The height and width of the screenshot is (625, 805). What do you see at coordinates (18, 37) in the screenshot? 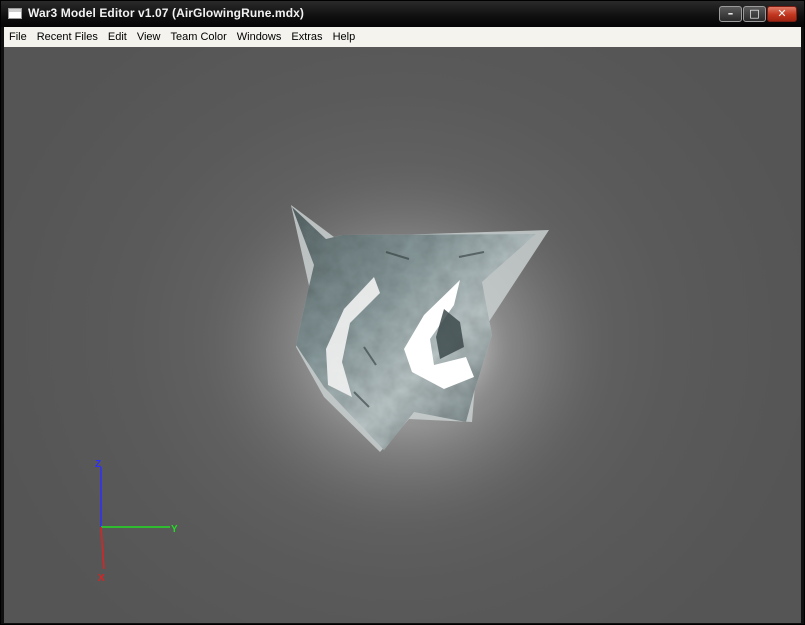
I see `menu-file: File` at bounding box center [18, 37].